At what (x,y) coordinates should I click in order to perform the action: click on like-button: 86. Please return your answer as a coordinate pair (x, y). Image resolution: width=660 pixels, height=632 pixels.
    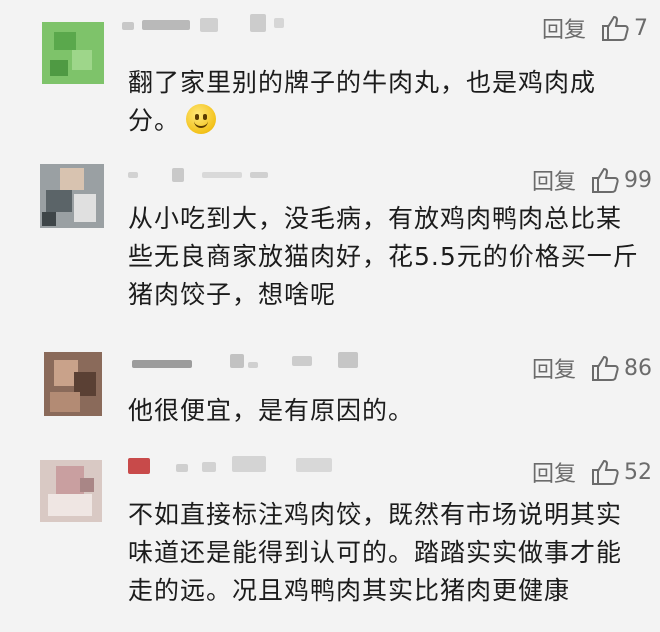
    Looking at the image, I should click on (621, 368).